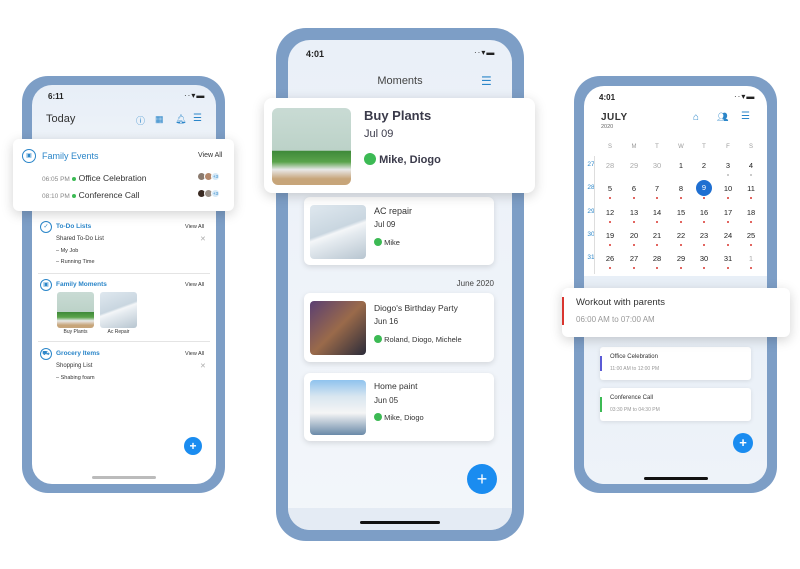 This screenshot has height=569, width=800. I want to click on event-title: Workout with parents, so click(621, 302).